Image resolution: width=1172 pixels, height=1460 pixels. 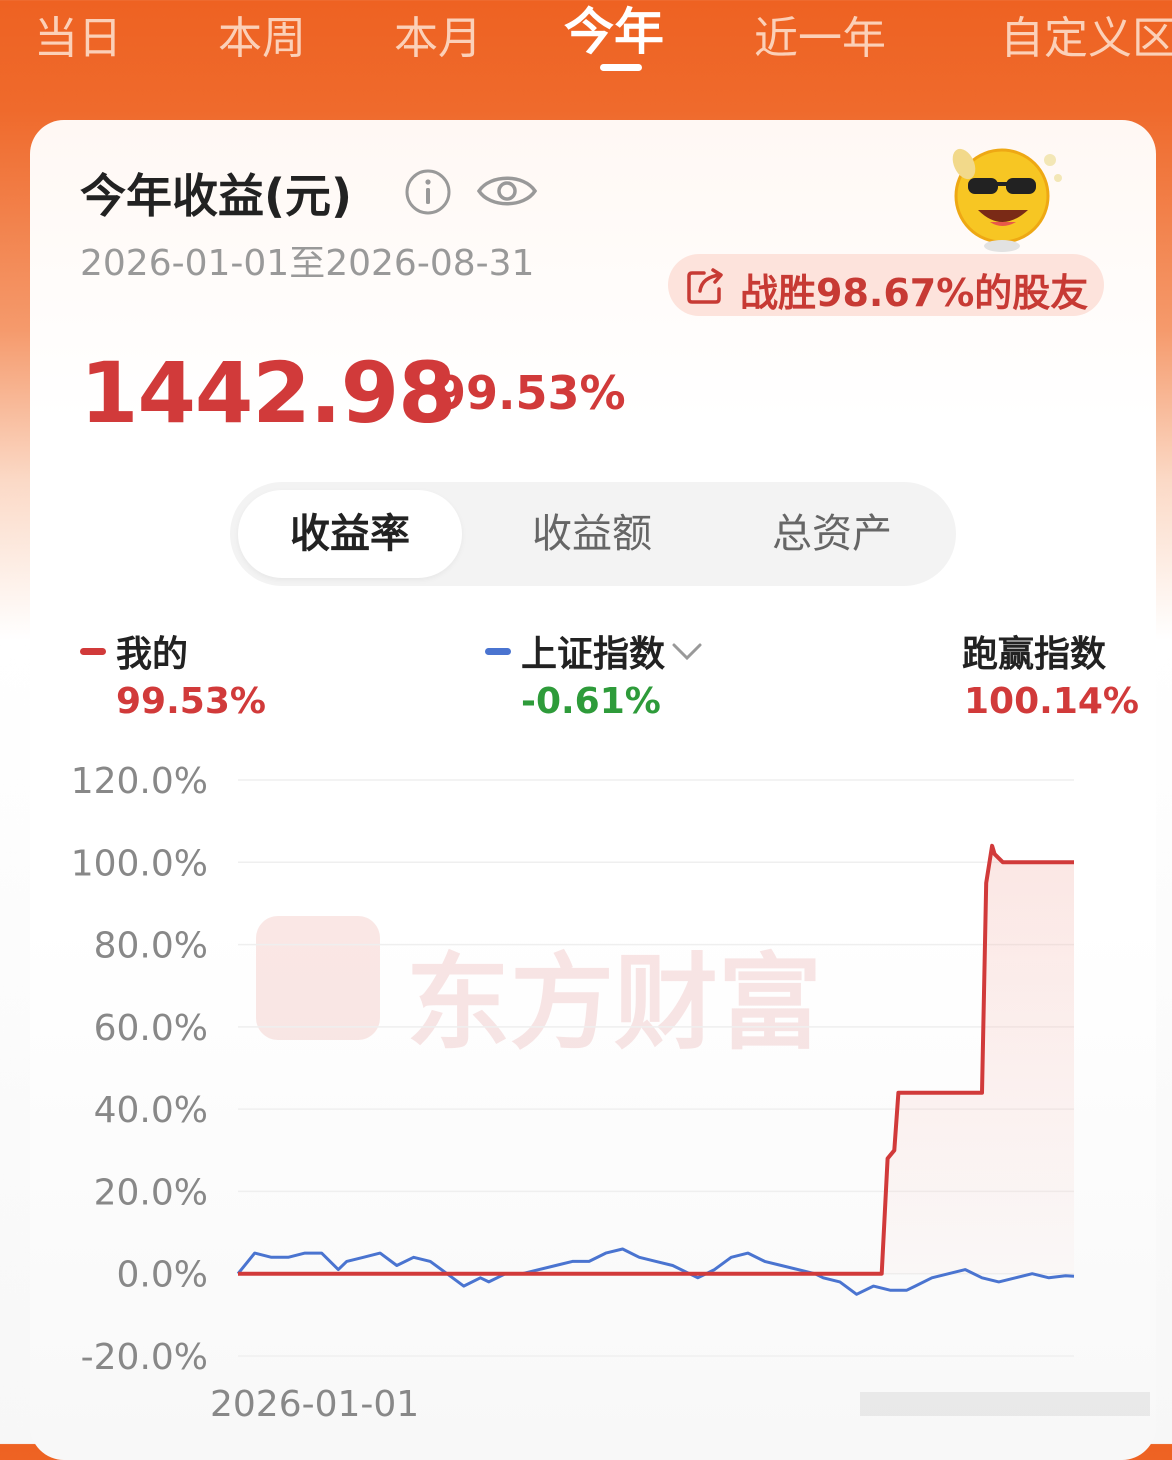 I want to click on y-tick-label: 0.0%, so click(x=162, y=1275).